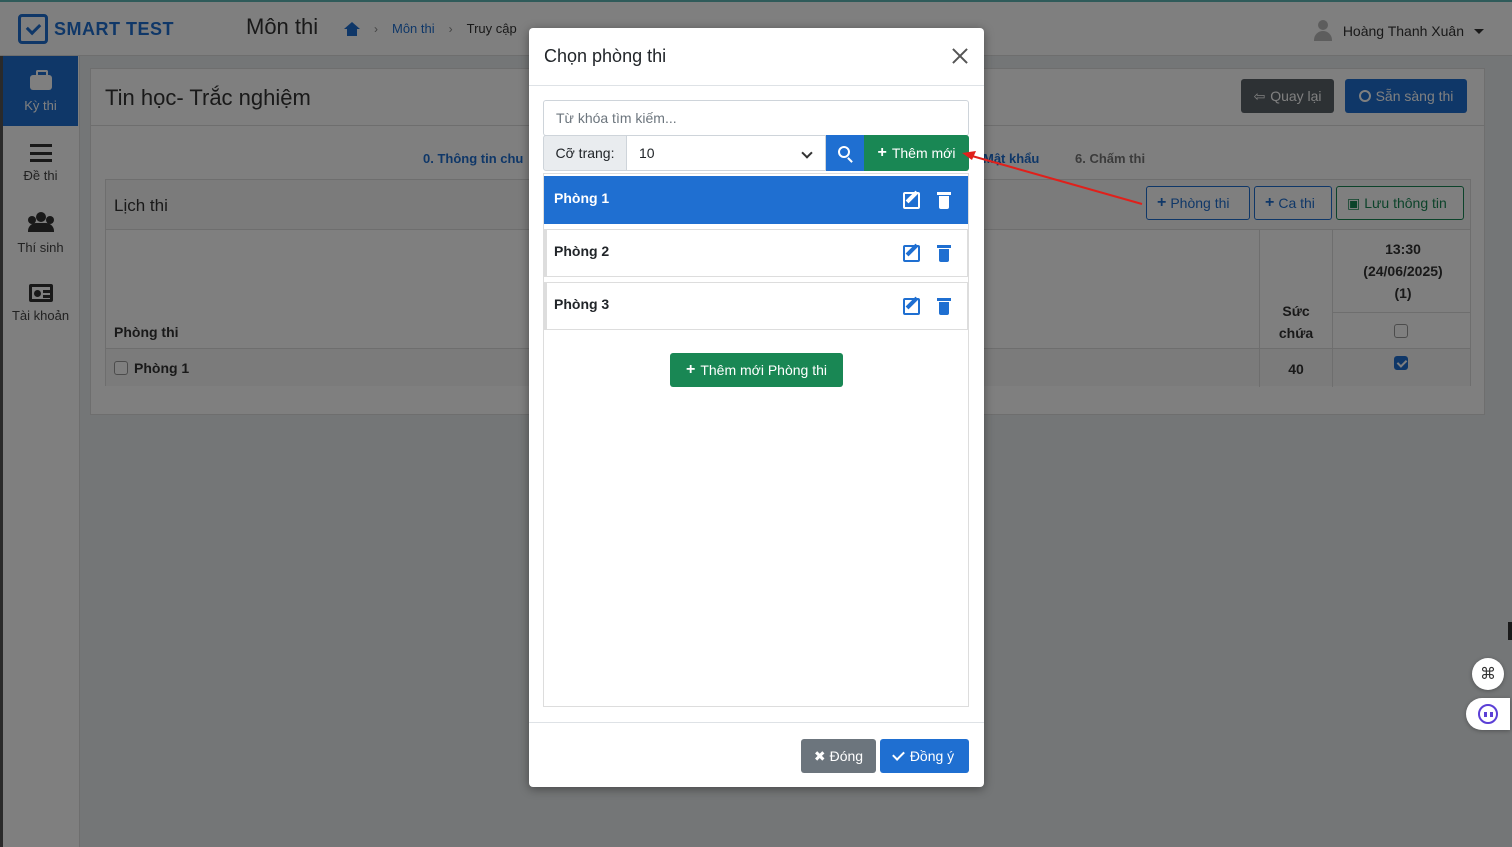 The width and height of the screenshot is (1512, 847). Describe the element at coordinates (582, 304) in the screenshot. I see `room-name: Phòng 3` at that location.